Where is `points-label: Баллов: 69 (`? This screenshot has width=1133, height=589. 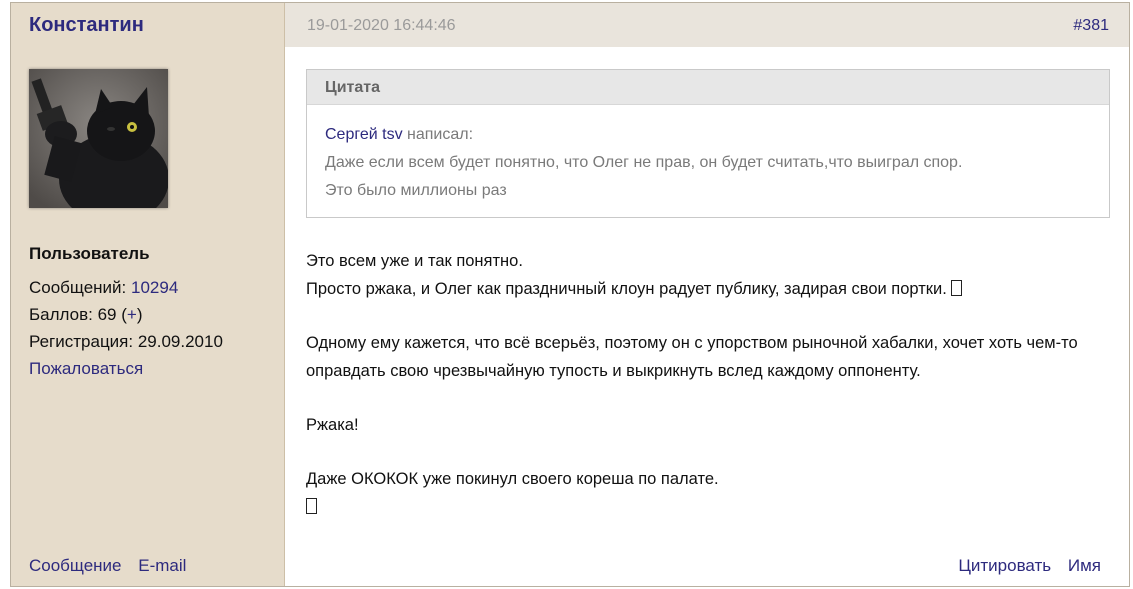
points-label: Баллов: 69 ( is located at coordinates (78, 314).